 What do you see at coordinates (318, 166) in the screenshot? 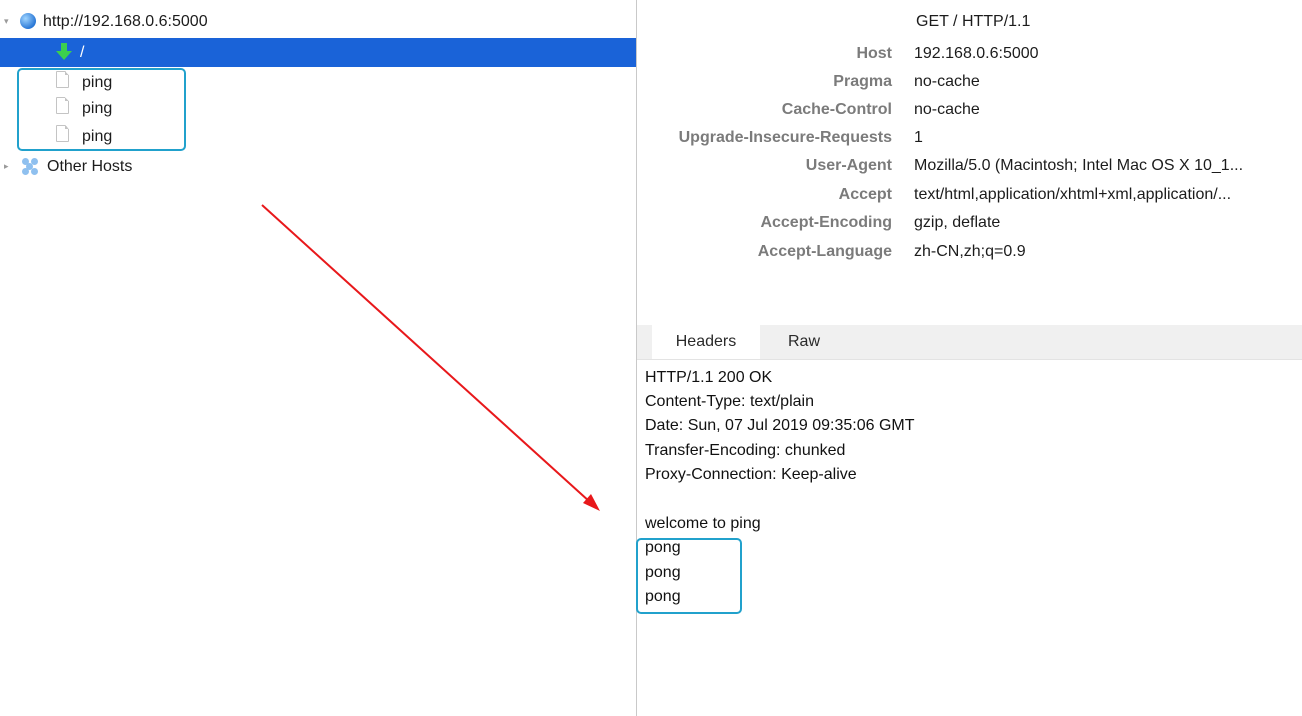
I see `tree-row-other-hosts: ▸ Other Hosts` at bounding box center [318, 166].